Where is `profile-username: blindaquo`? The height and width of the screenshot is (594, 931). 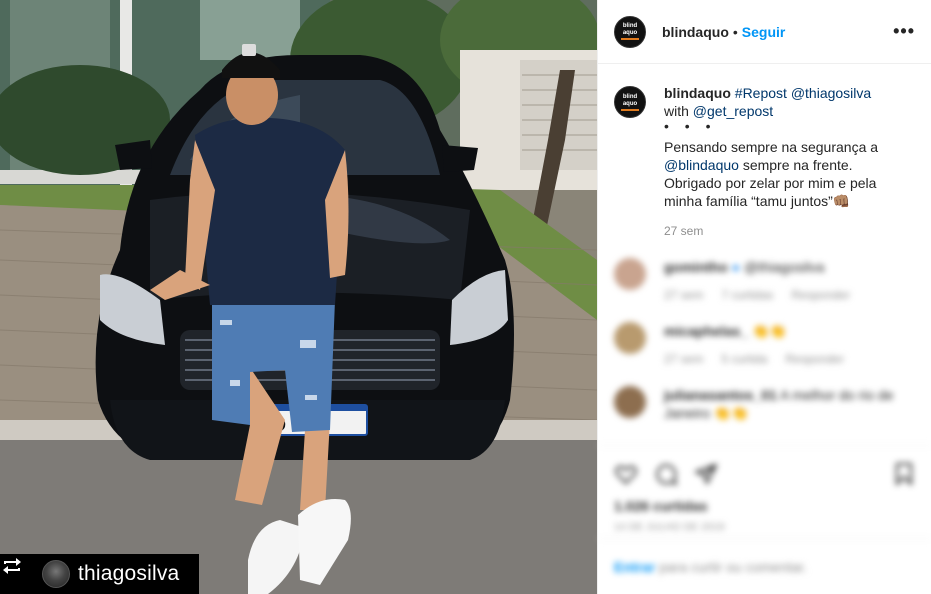
profile-username: blindaquo is located at coordinates (695, 32).